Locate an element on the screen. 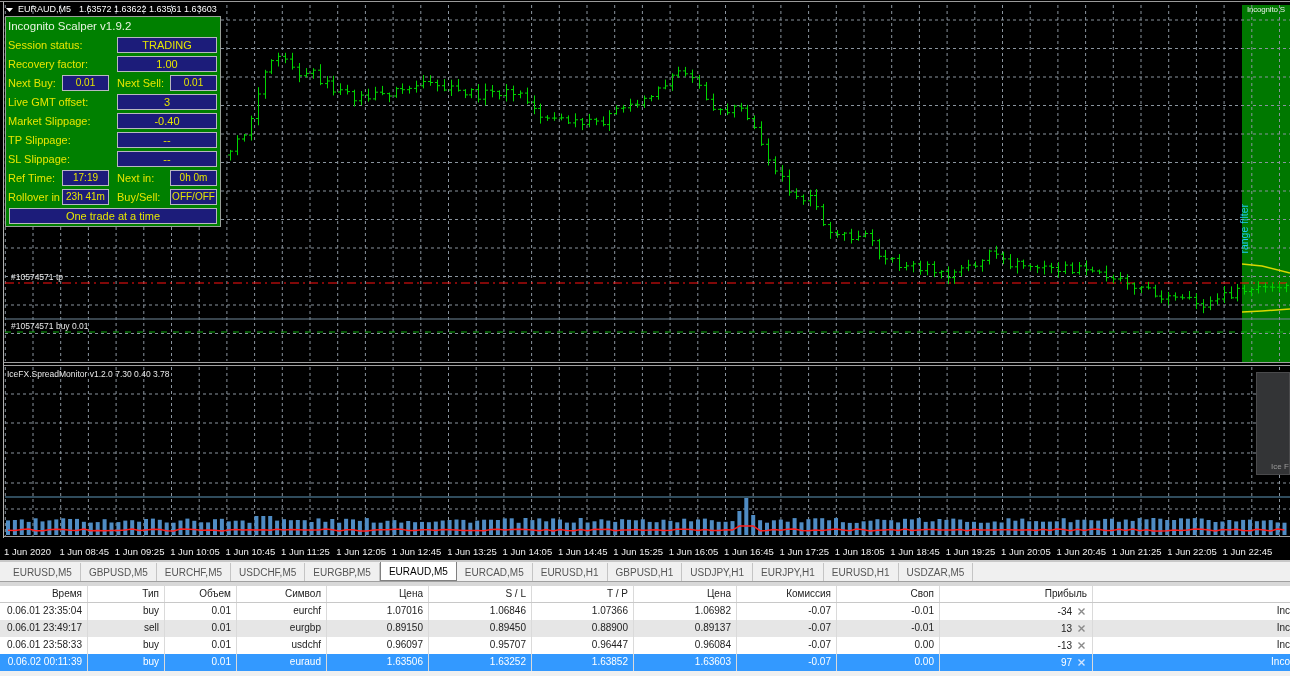  field-label: Rollover in is located at coordinates (34, 196).